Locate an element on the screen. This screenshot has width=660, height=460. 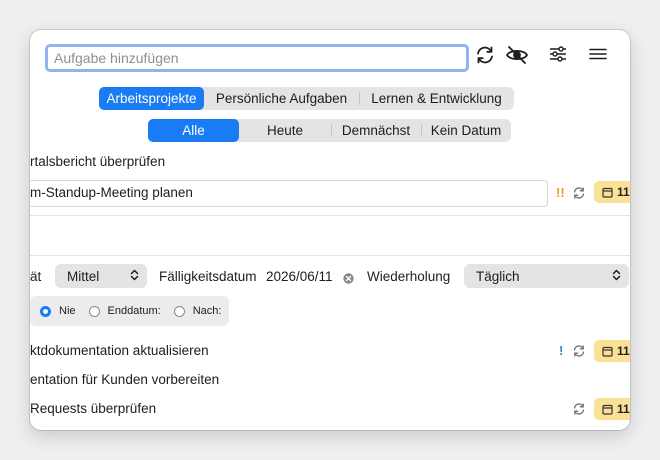
radio-after is located at coordinates (179, 311).